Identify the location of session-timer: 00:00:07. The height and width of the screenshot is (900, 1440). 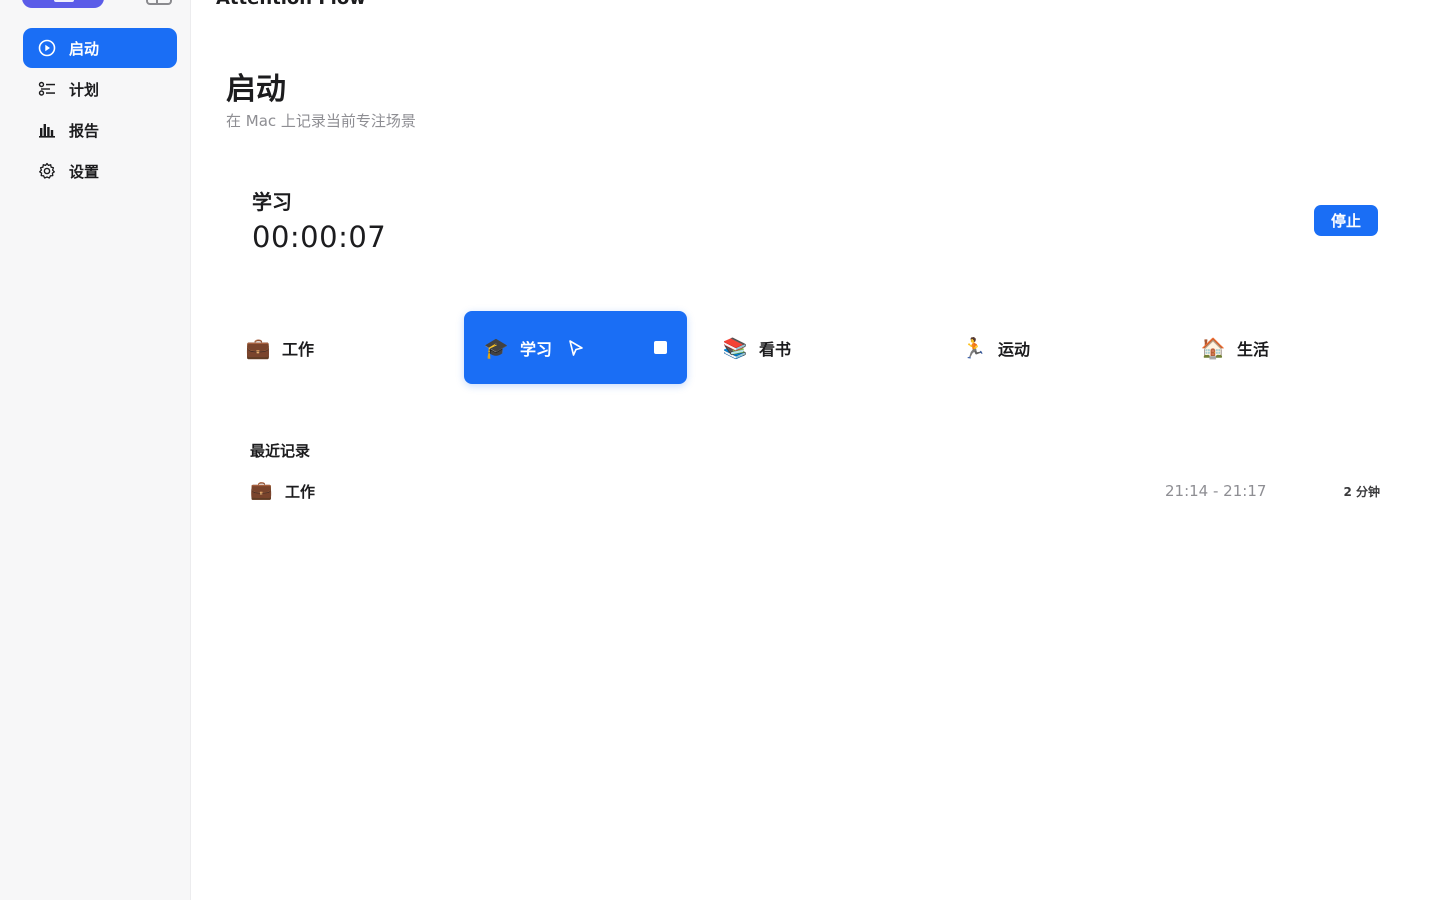
(319, 237).